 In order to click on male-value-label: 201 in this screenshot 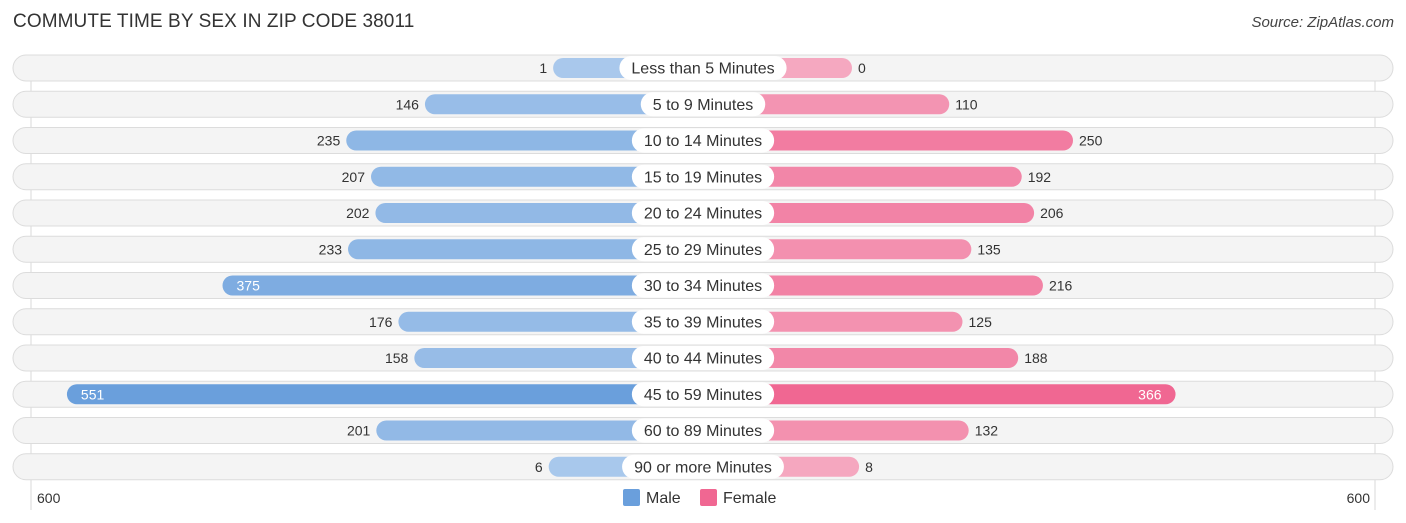, I will do `click(359, 431)`.